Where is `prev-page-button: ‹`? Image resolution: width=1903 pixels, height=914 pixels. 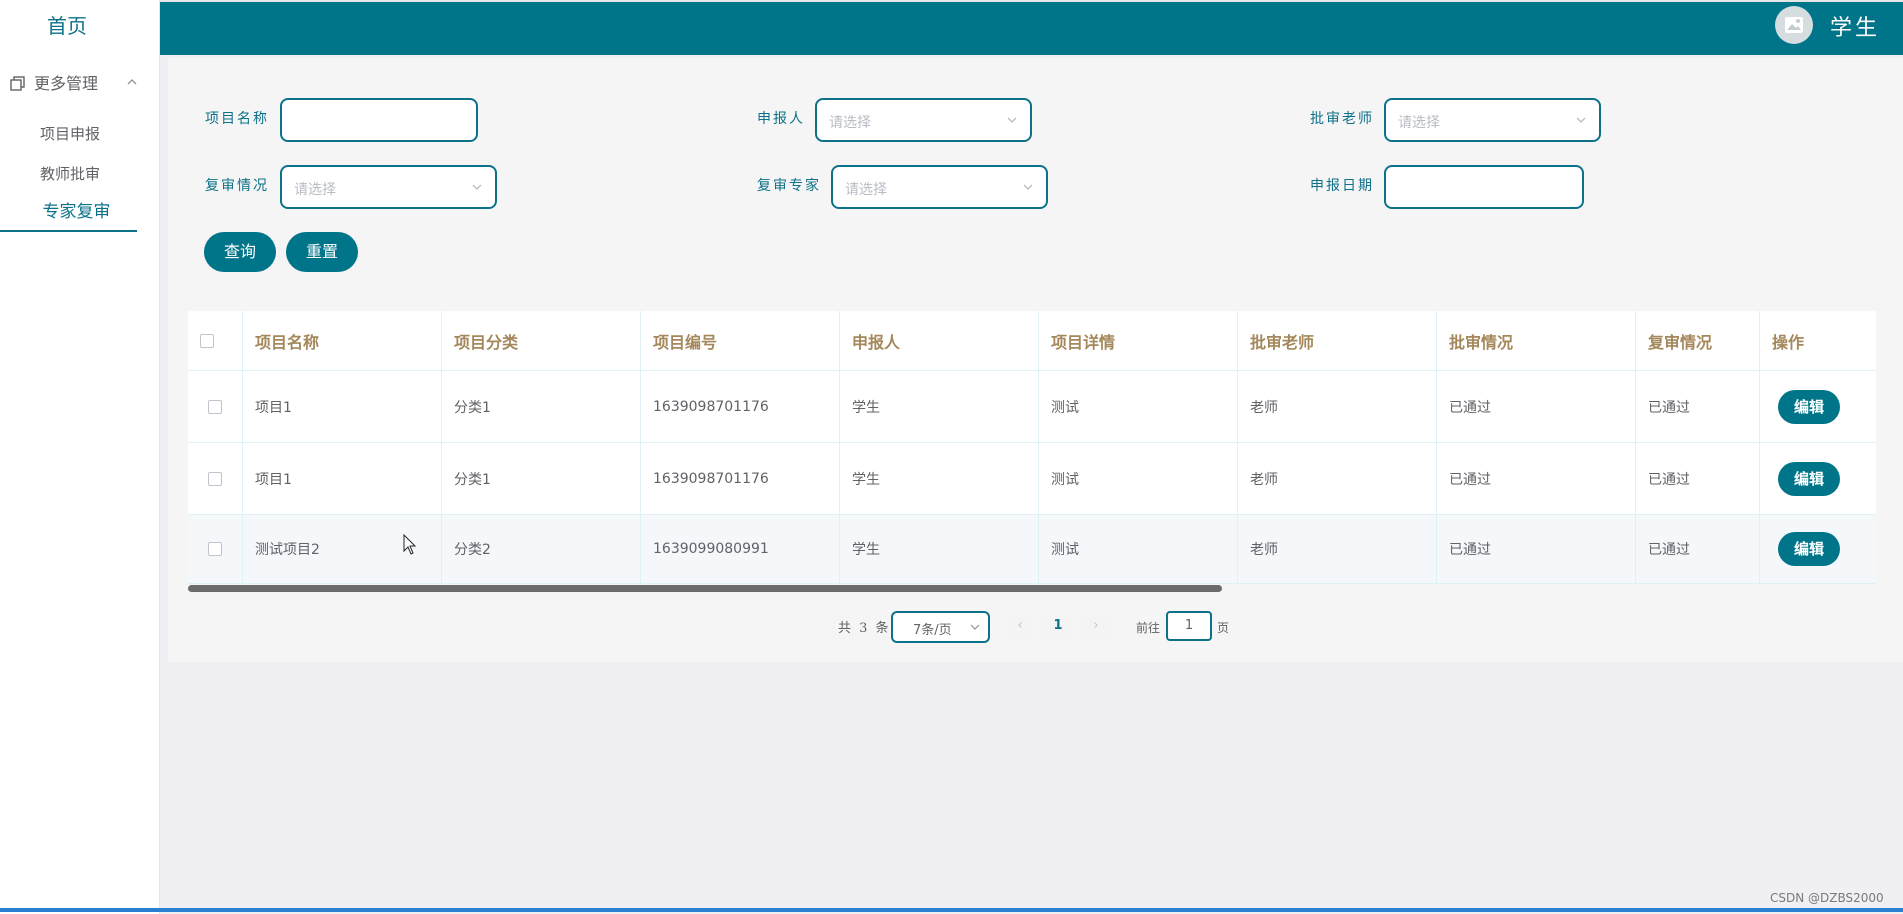
prev-page-button: ‹ is located at coordinates (1020, 626).